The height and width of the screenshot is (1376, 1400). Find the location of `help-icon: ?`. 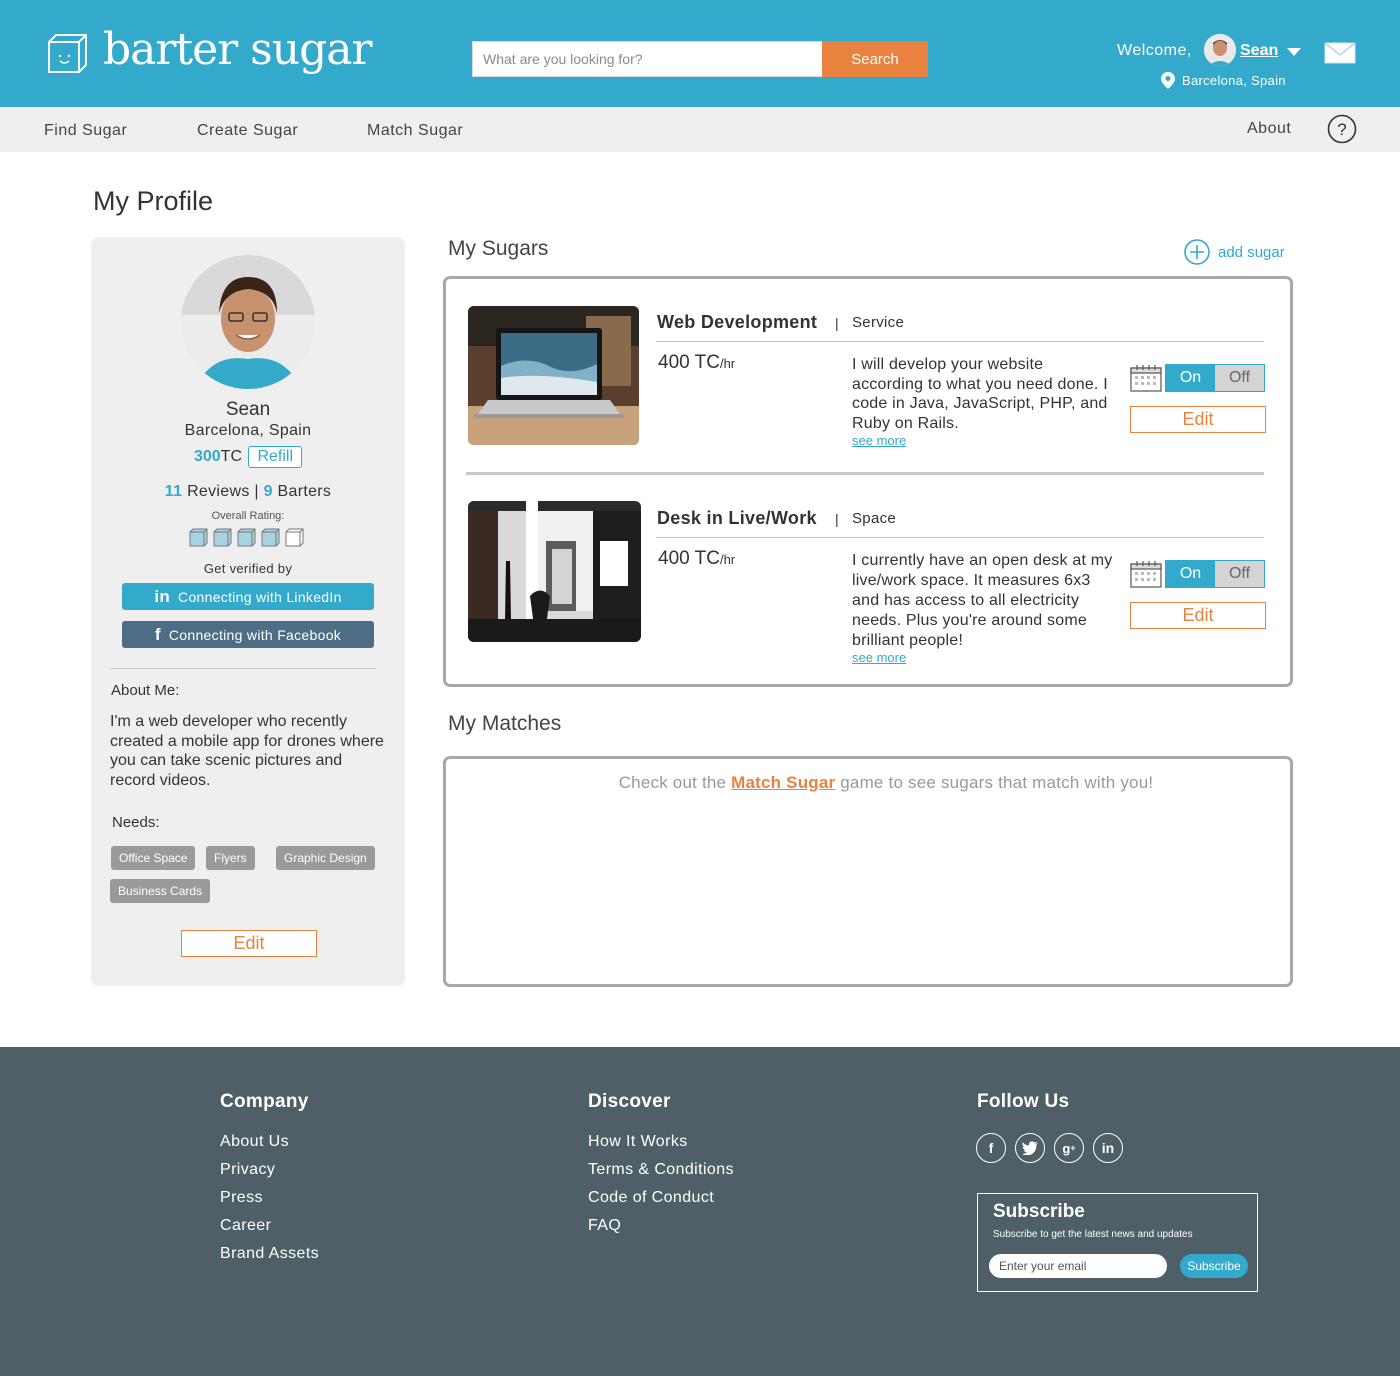

help-icon: ? is located at coordinates (1342, 129).